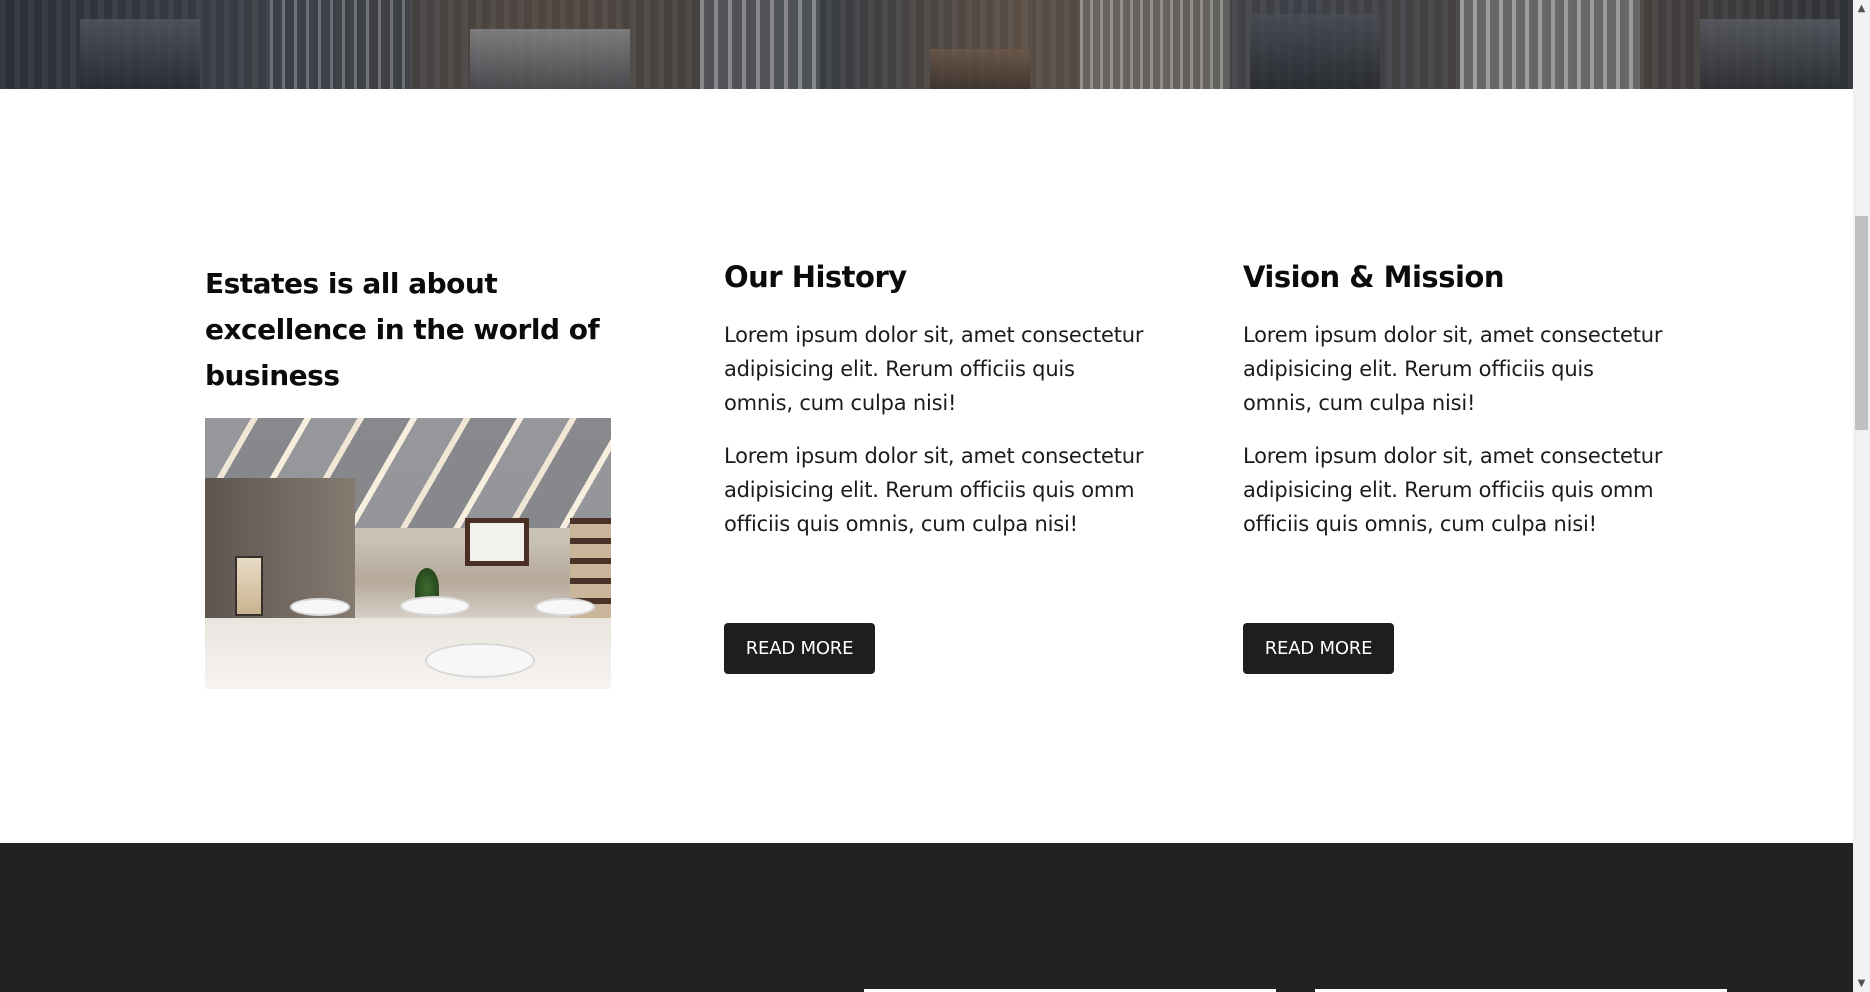 This screenshot has height=992, width=1870. What do you see at coordinates (1861, 496) in the screenshot?
I see `vertical-scrollbar: ▲ ▼` at bounding box center [1861, 496].